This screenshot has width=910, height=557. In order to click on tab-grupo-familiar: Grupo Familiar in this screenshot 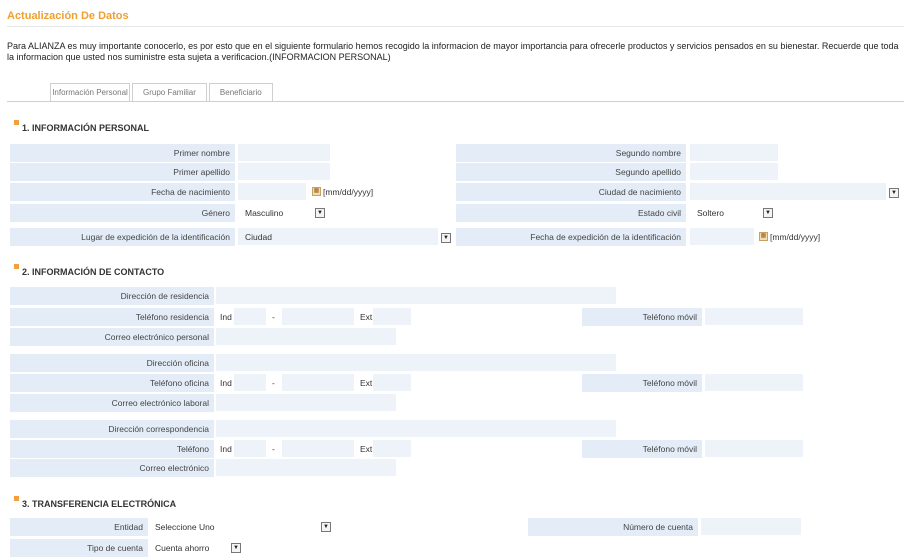, I will do `click(169, 92)`.